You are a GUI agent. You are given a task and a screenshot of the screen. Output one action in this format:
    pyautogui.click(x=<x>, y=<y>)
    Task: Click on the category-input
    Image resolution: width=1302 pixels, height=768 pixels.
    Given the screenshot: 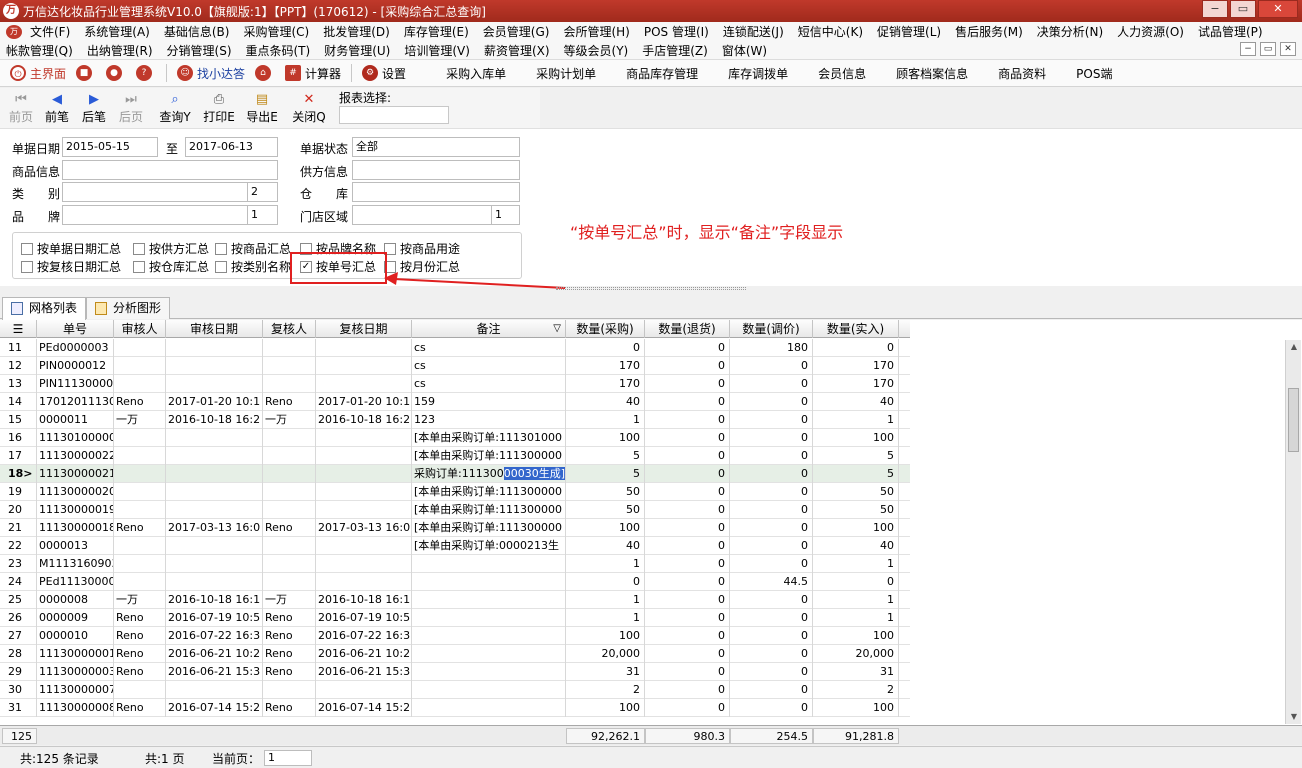 What is the action you would take?
    pyautogui.click(x=155, y=192)
    